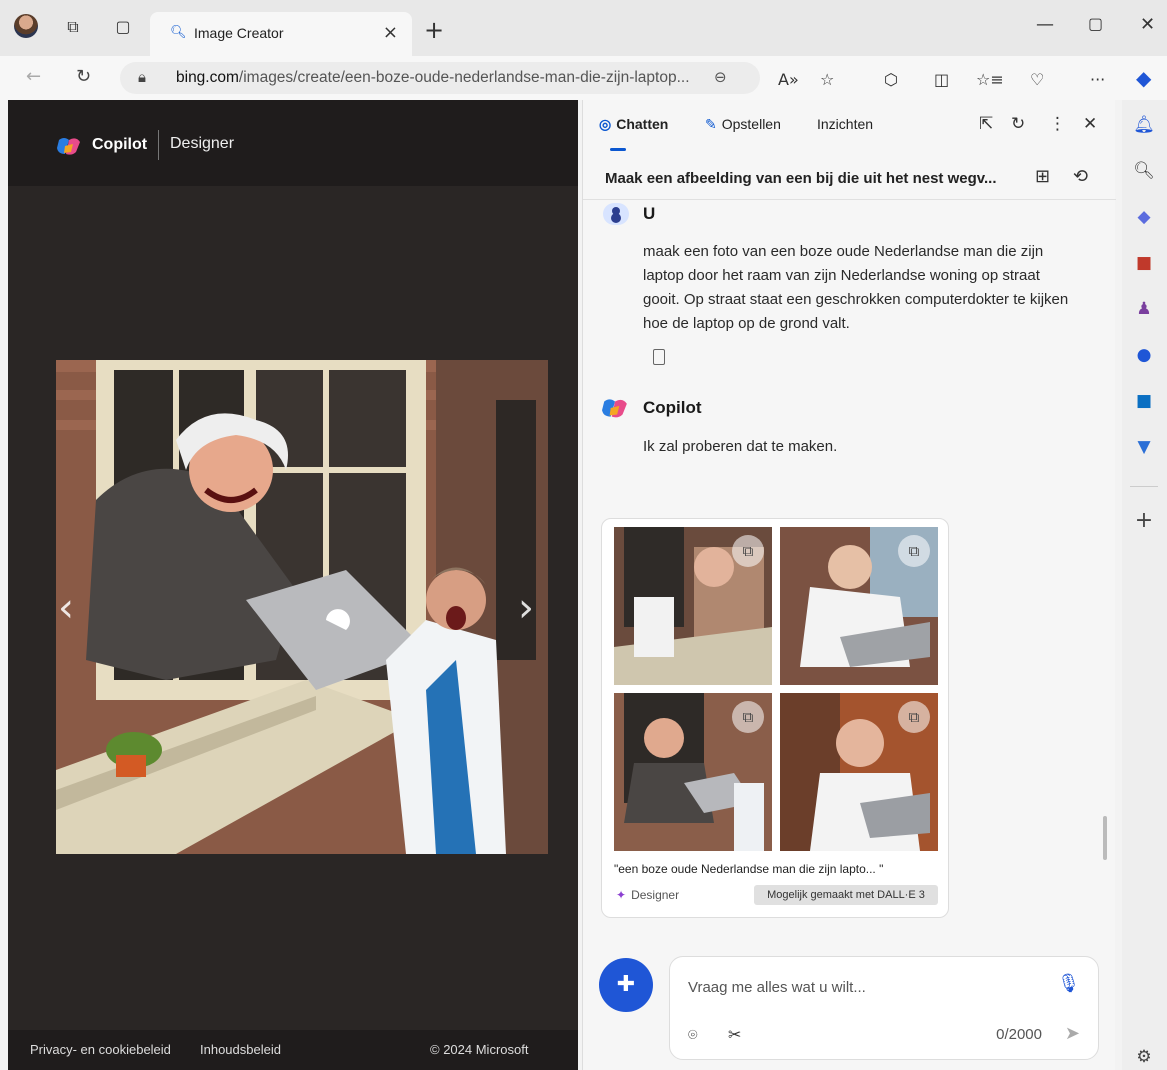 The image size is (1167, 1070). Describe the element at coordinates (1095, 23) in the screenshot. I see `maximize-icon: ▢` at that location.